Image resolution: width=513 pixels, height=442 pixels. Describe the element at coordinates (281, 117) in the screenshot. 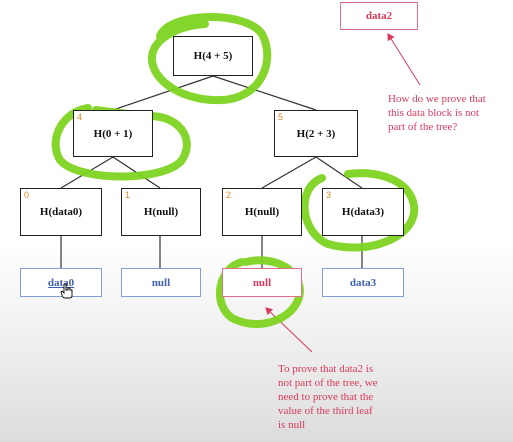

I see `node-index: 5` at that location.